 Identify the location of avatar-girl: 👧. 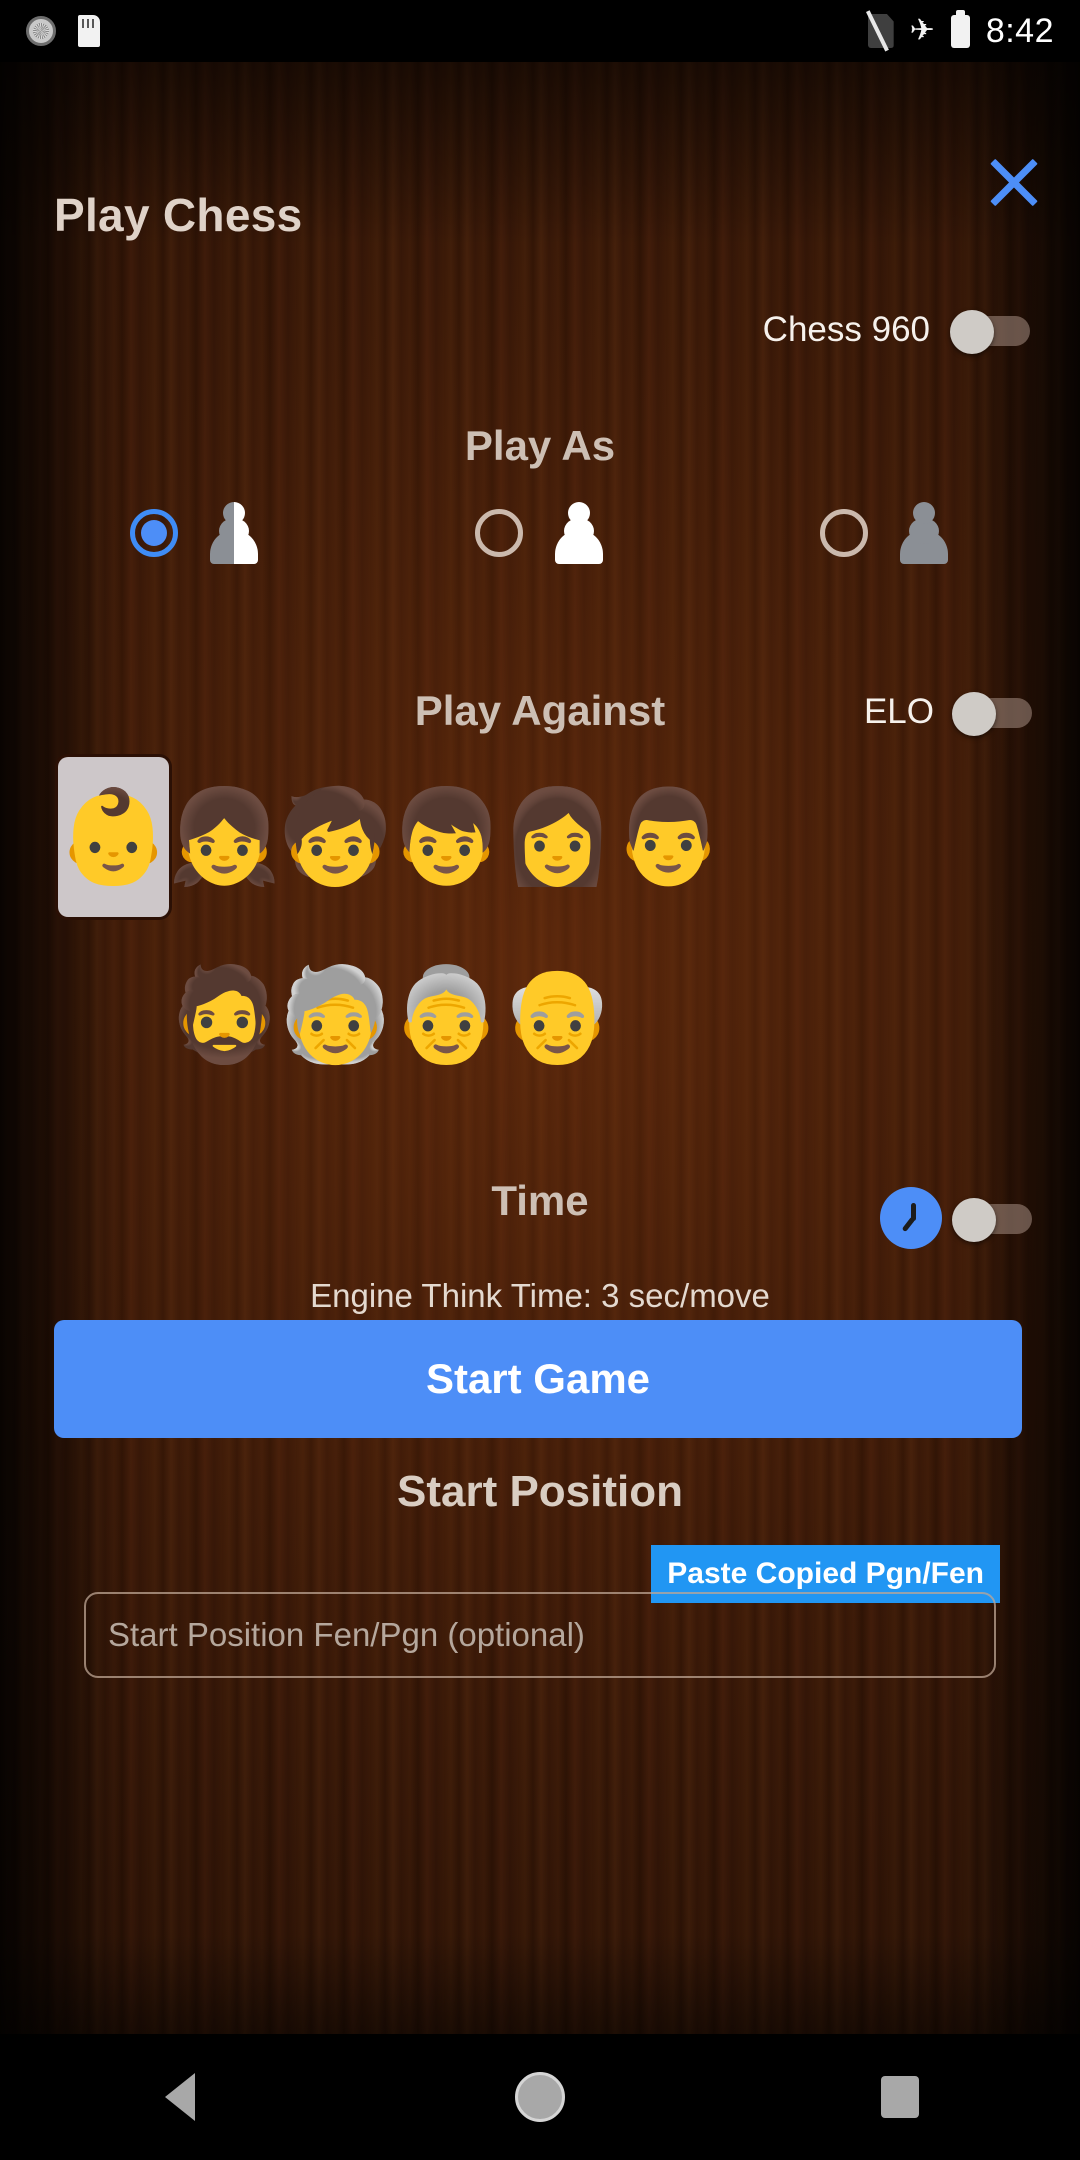
(224, 837).